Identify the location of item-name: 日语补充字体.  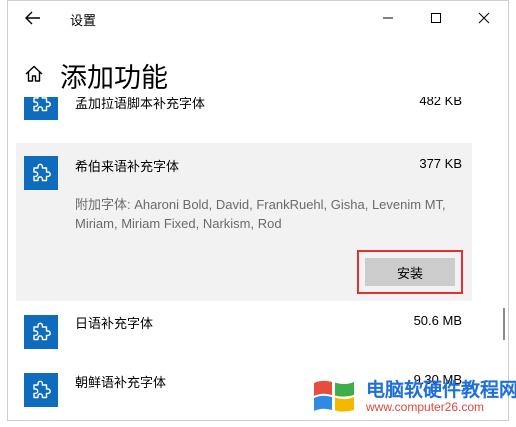
(114, 323).